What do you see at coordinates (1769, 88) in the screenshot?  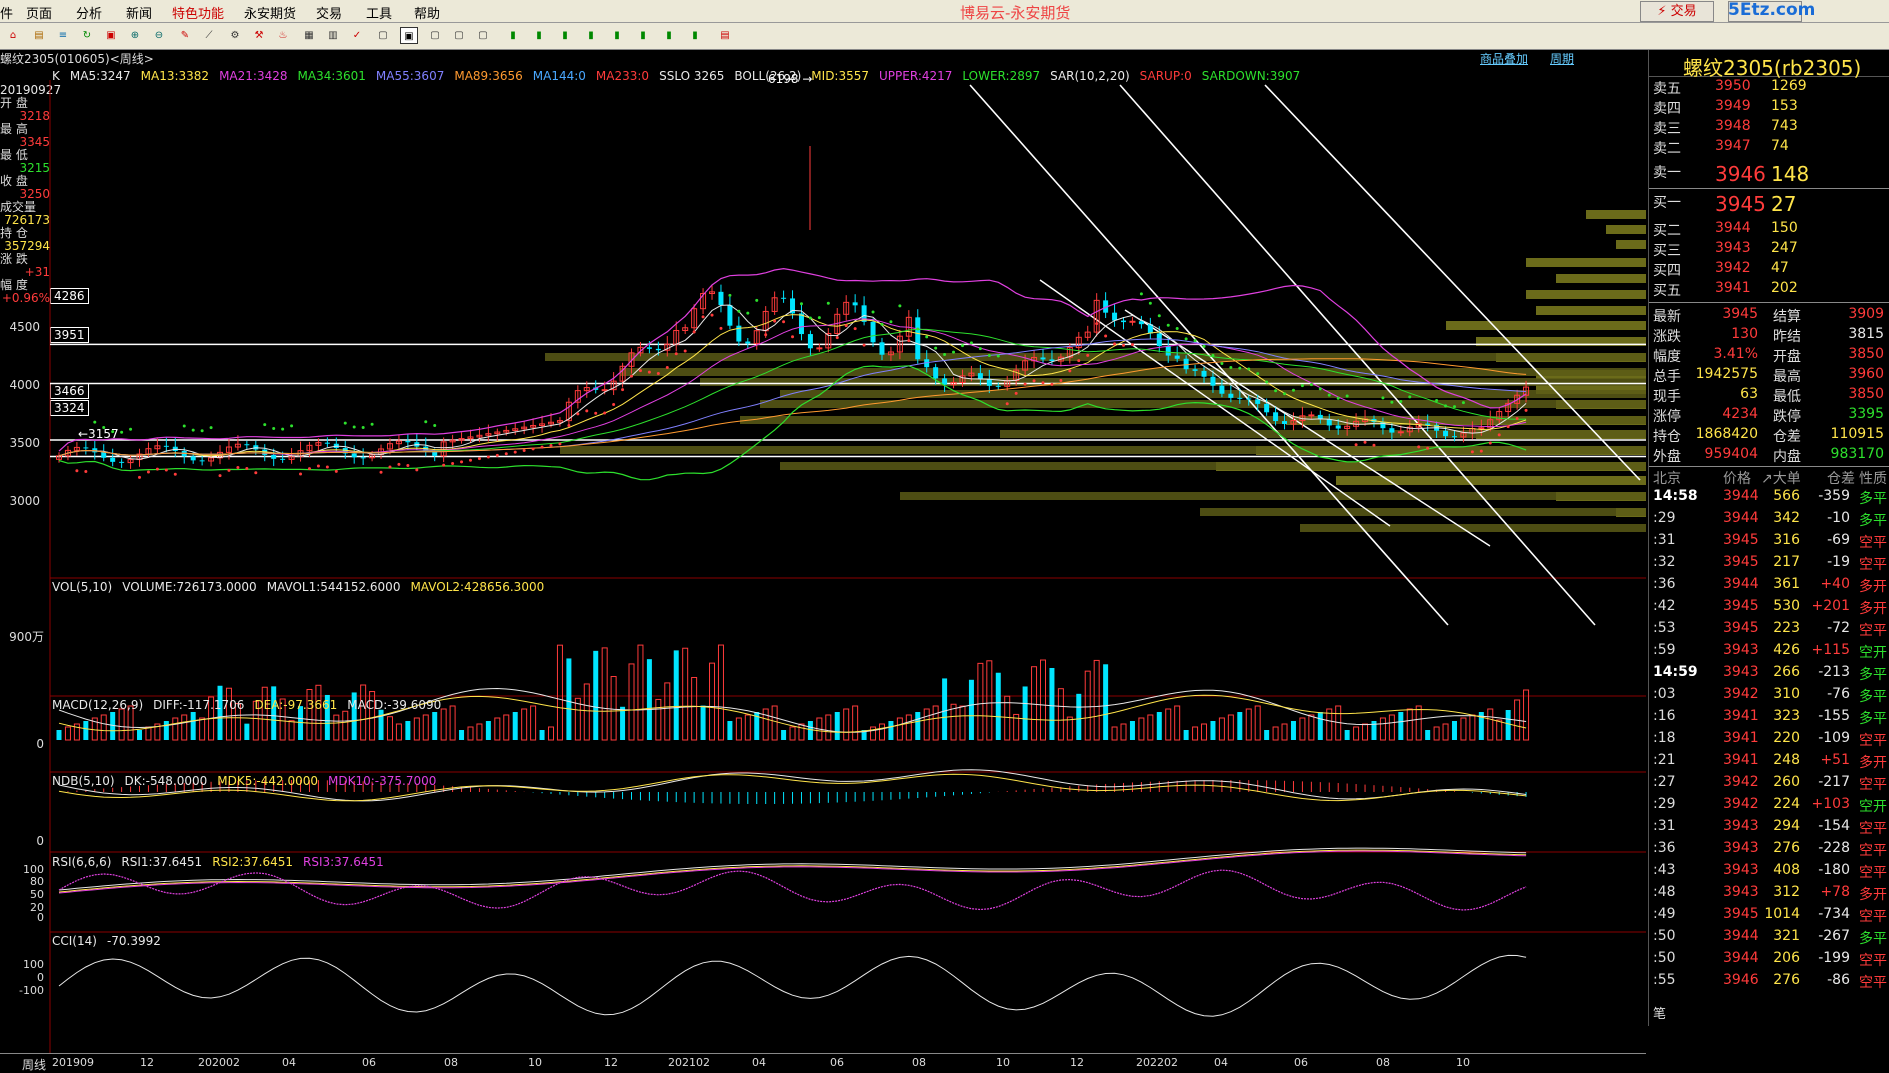 I see `ask-row: 卖五 3950 1269` at bounding box center [1769, 88].